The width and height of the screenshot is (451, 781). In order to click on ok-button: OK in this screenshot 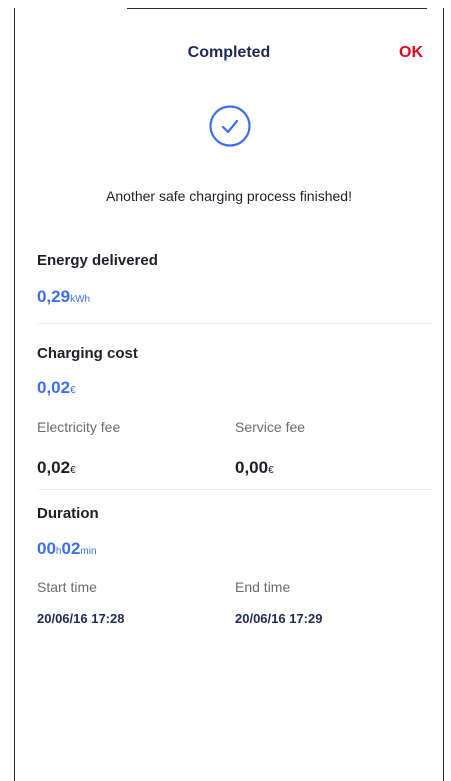, I will do `click(411, 53)`.